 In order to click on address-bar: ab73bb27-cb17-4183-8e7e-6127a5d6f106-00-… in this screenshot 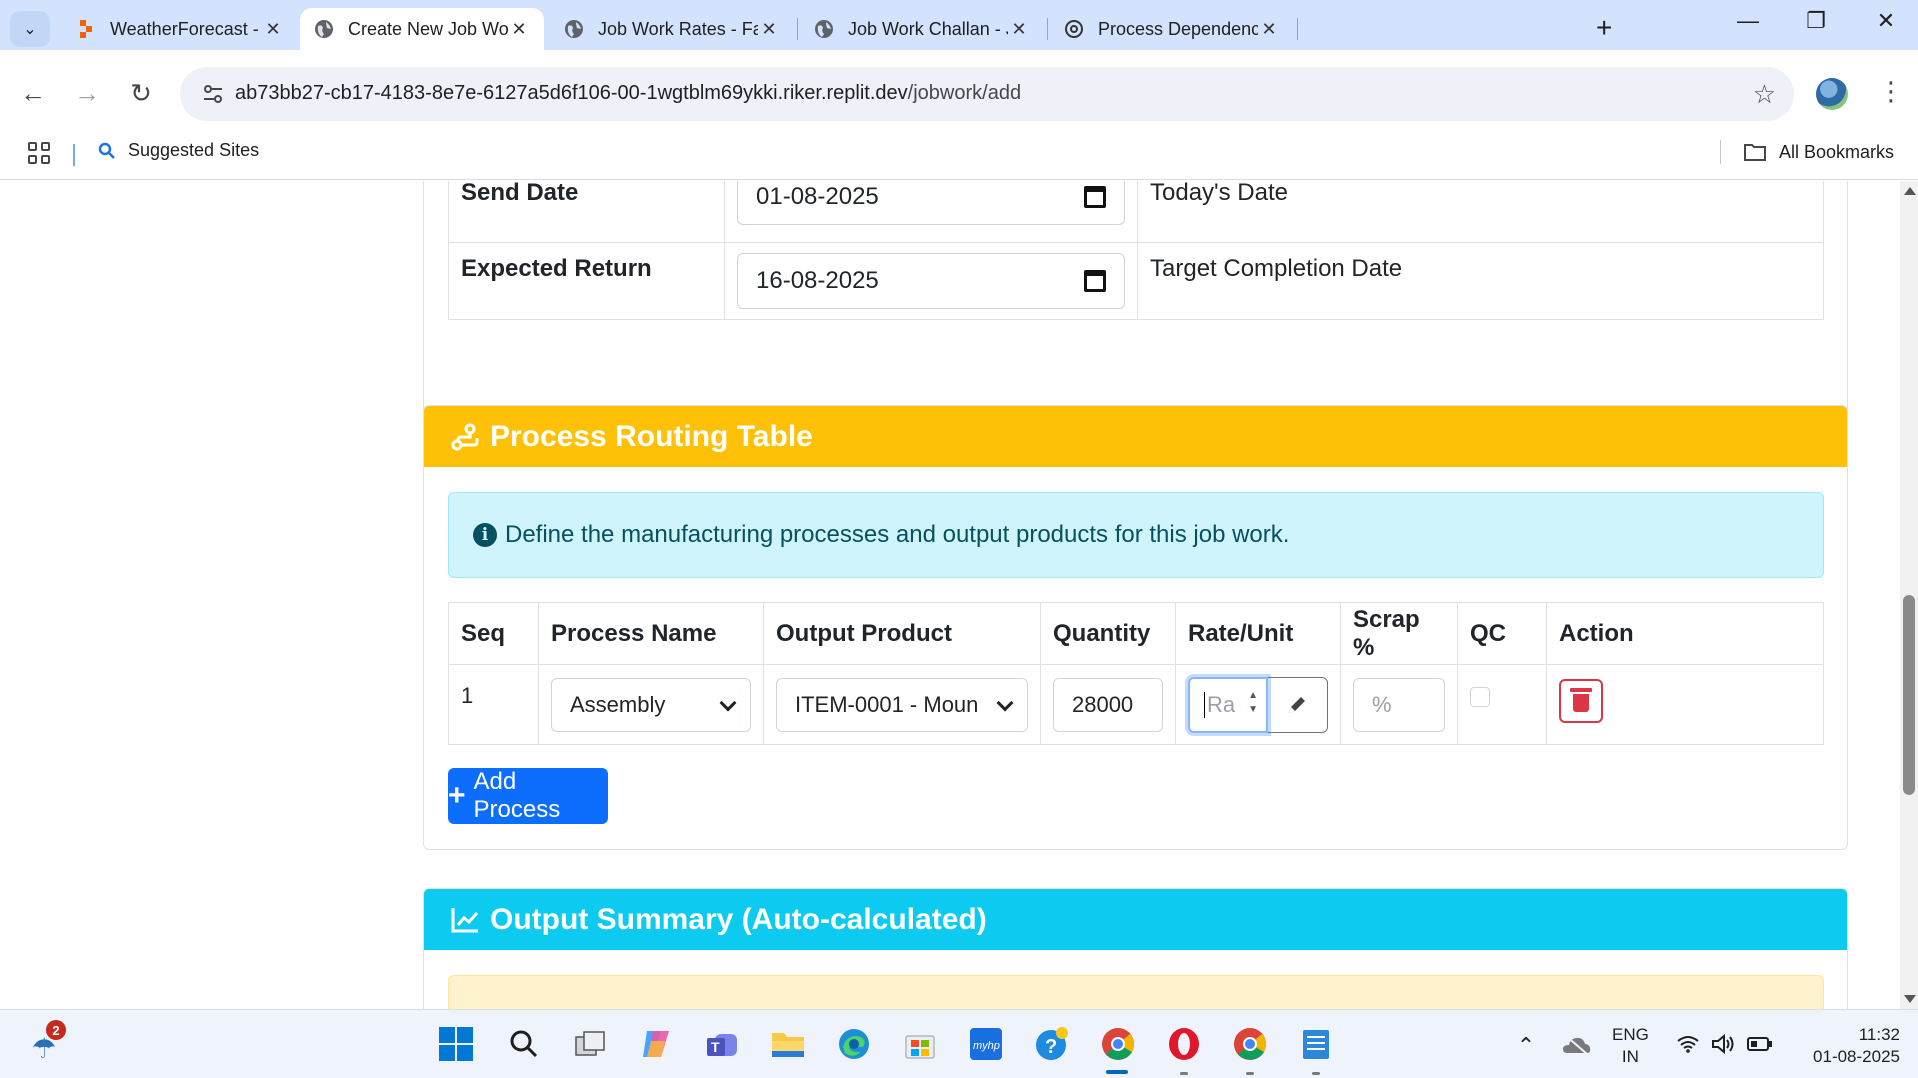, I will do `click(987, 94)`.